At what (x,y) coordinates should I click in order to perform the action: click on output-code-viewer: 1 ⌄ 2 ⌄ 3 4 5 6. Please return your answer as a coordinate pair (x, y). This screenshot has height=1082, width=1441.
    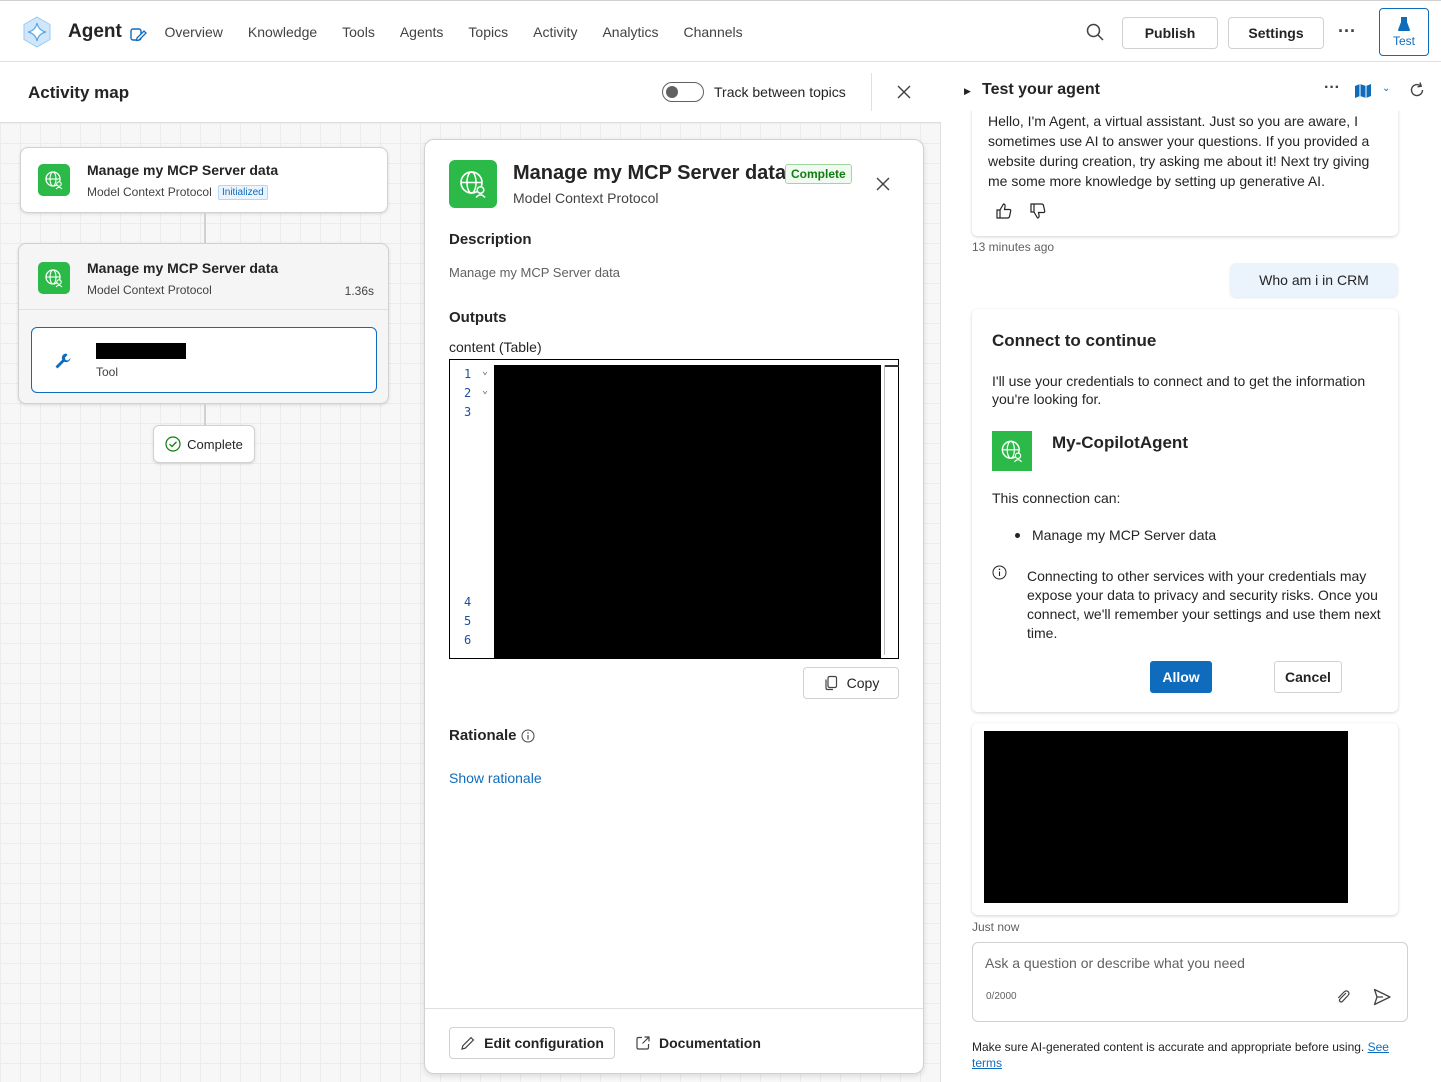
    Looking at the image, I should click on (674, 509).